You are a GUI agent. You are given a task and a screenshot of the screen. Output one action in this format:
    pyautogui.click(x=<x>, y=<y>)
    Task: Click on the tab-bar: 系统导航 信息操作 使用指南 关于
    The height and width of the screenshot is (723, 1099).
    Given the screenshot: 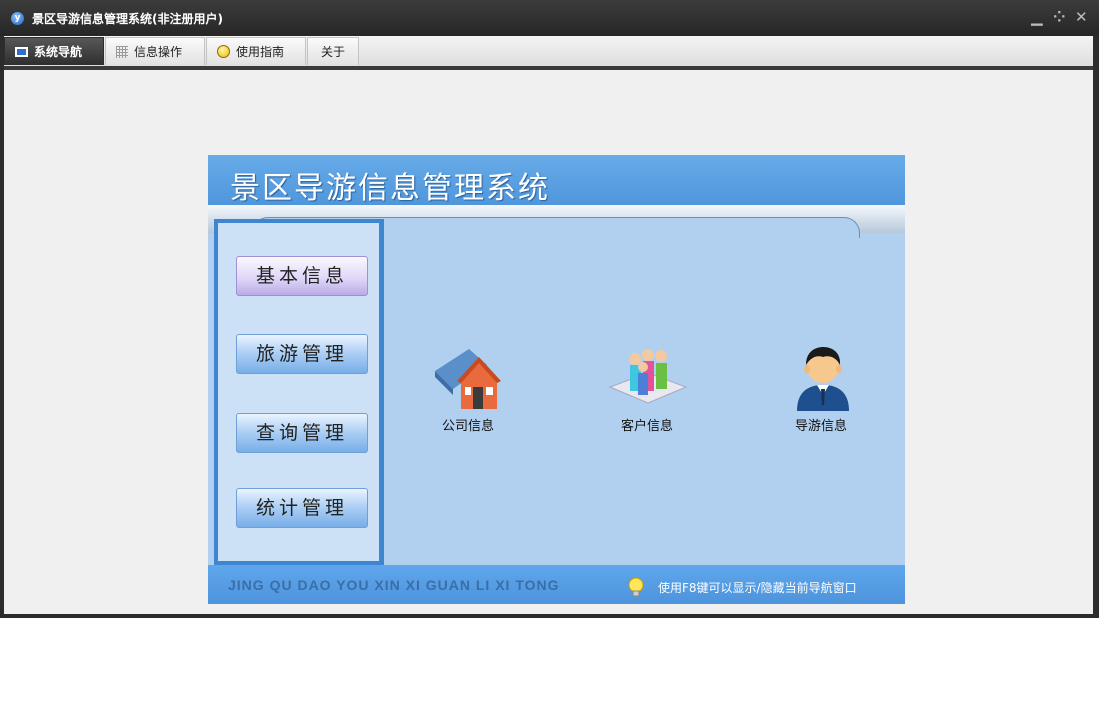 What is the action you would take?
    pyautogui.click(x=548, y=51)
    